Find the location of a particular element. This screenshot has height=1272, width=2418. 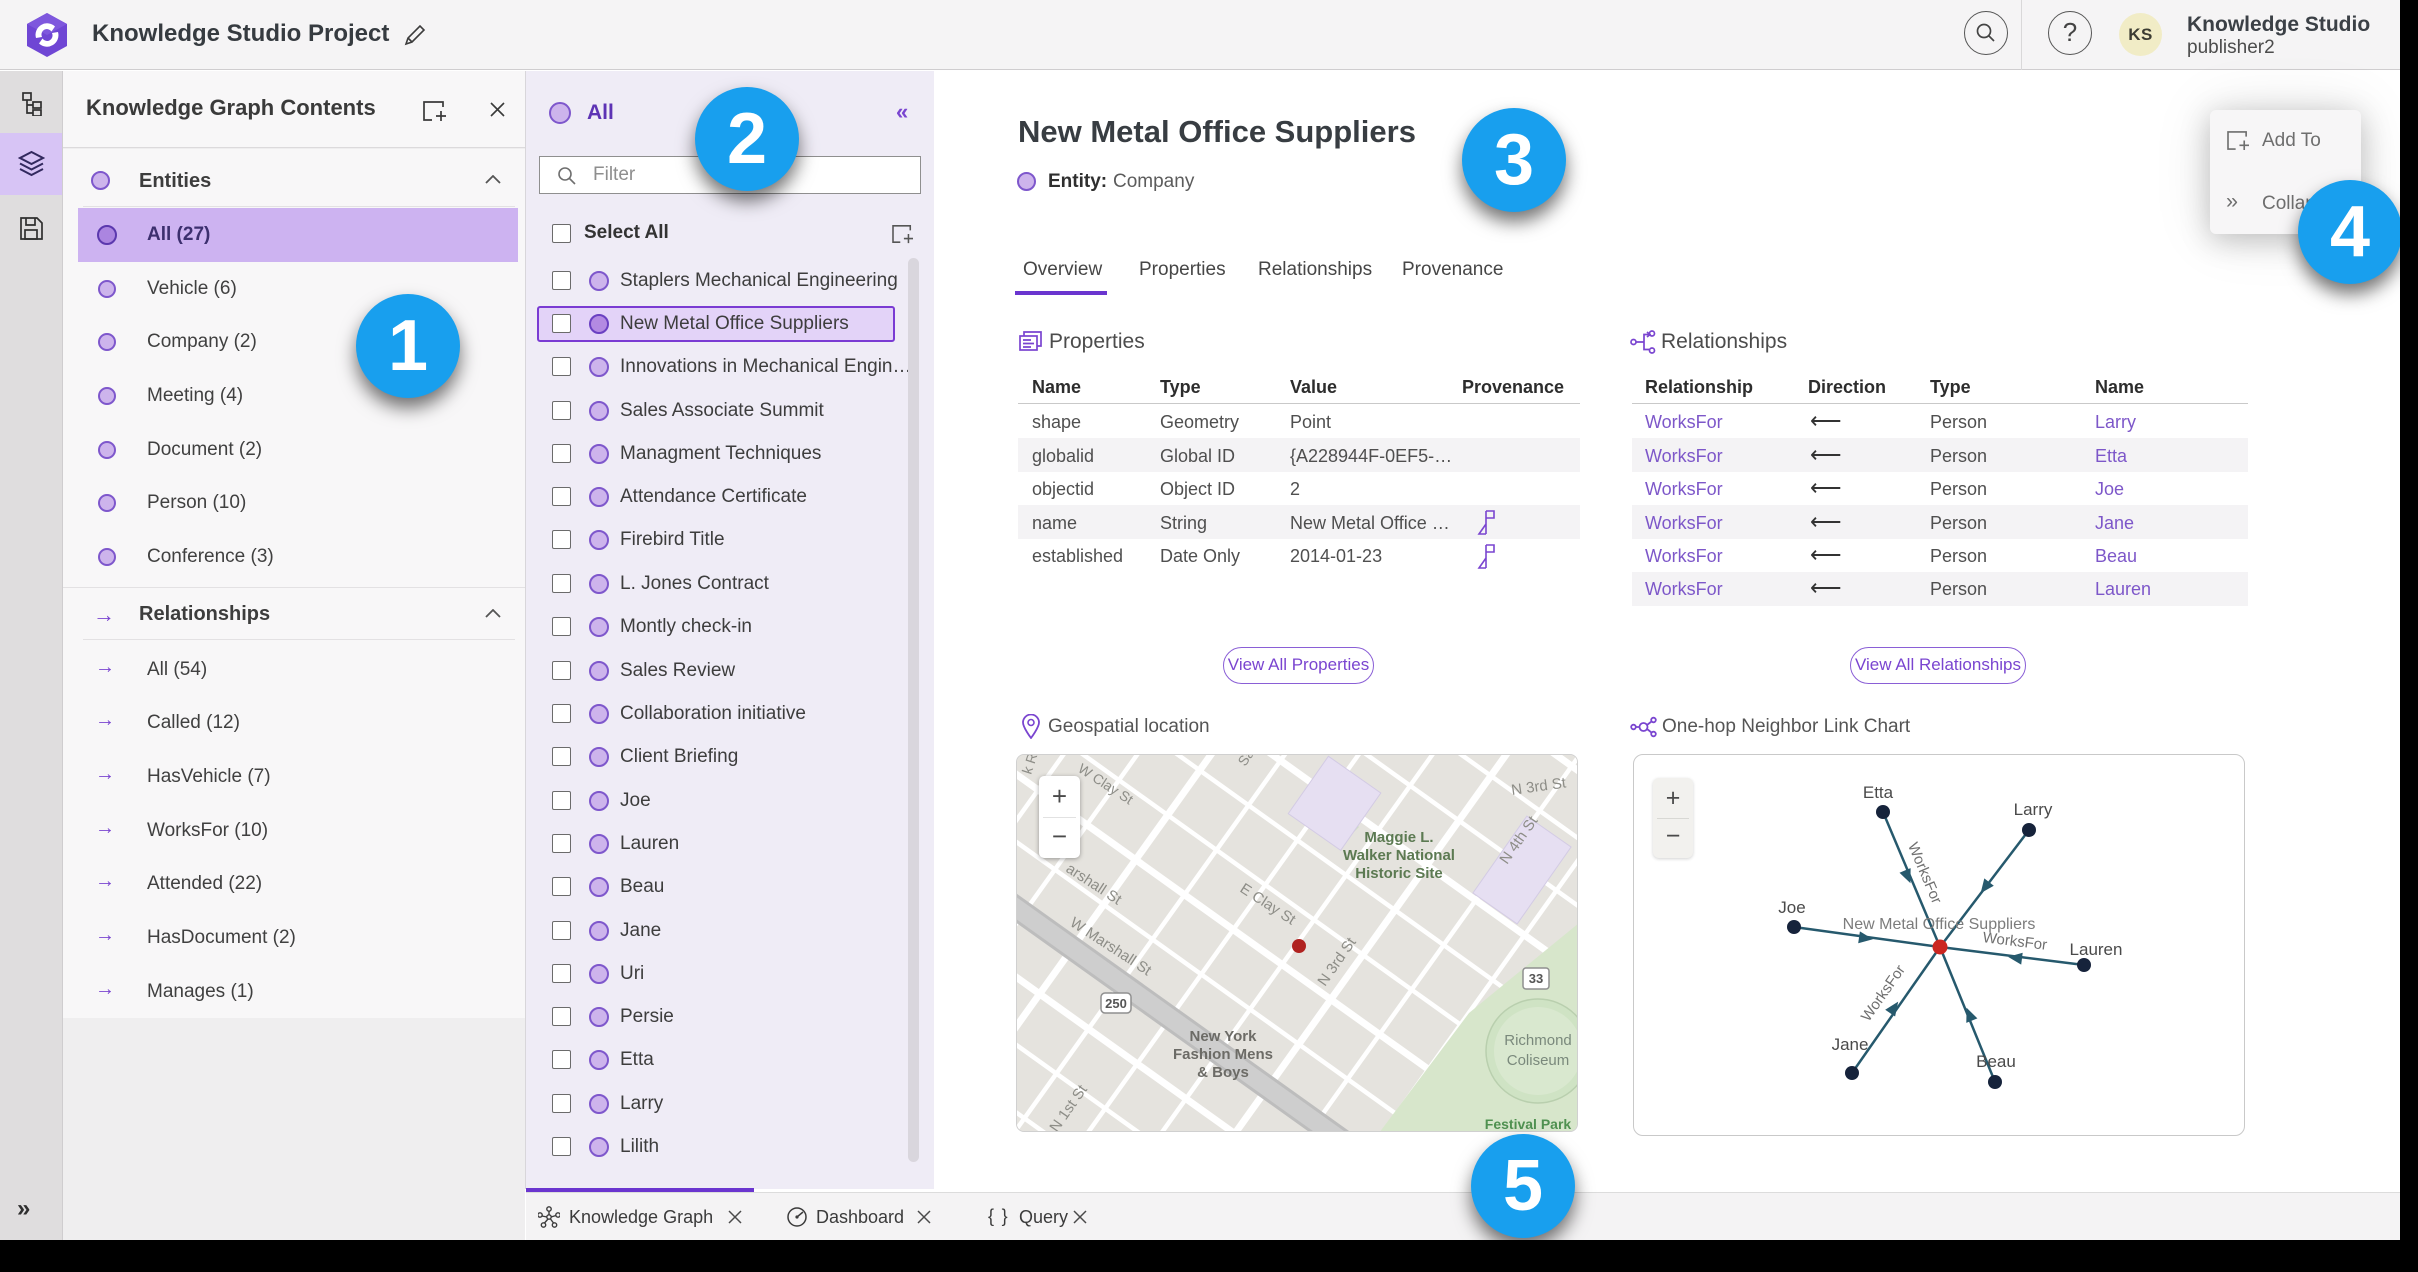

svg-text: Beau is located at coordinates (1996, 1061).